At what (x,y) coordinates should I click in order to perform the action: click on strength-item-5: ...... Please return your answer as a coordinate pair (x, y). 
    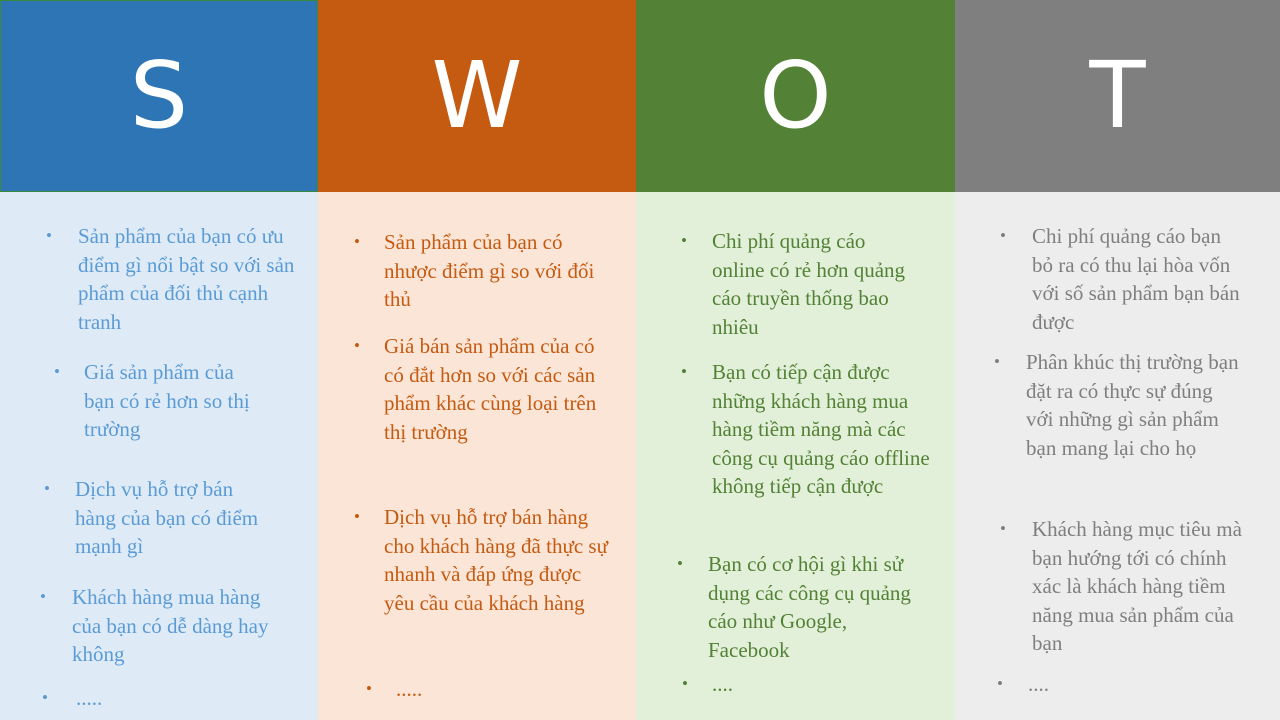
    Looking at the image, I should click on (89, 698).